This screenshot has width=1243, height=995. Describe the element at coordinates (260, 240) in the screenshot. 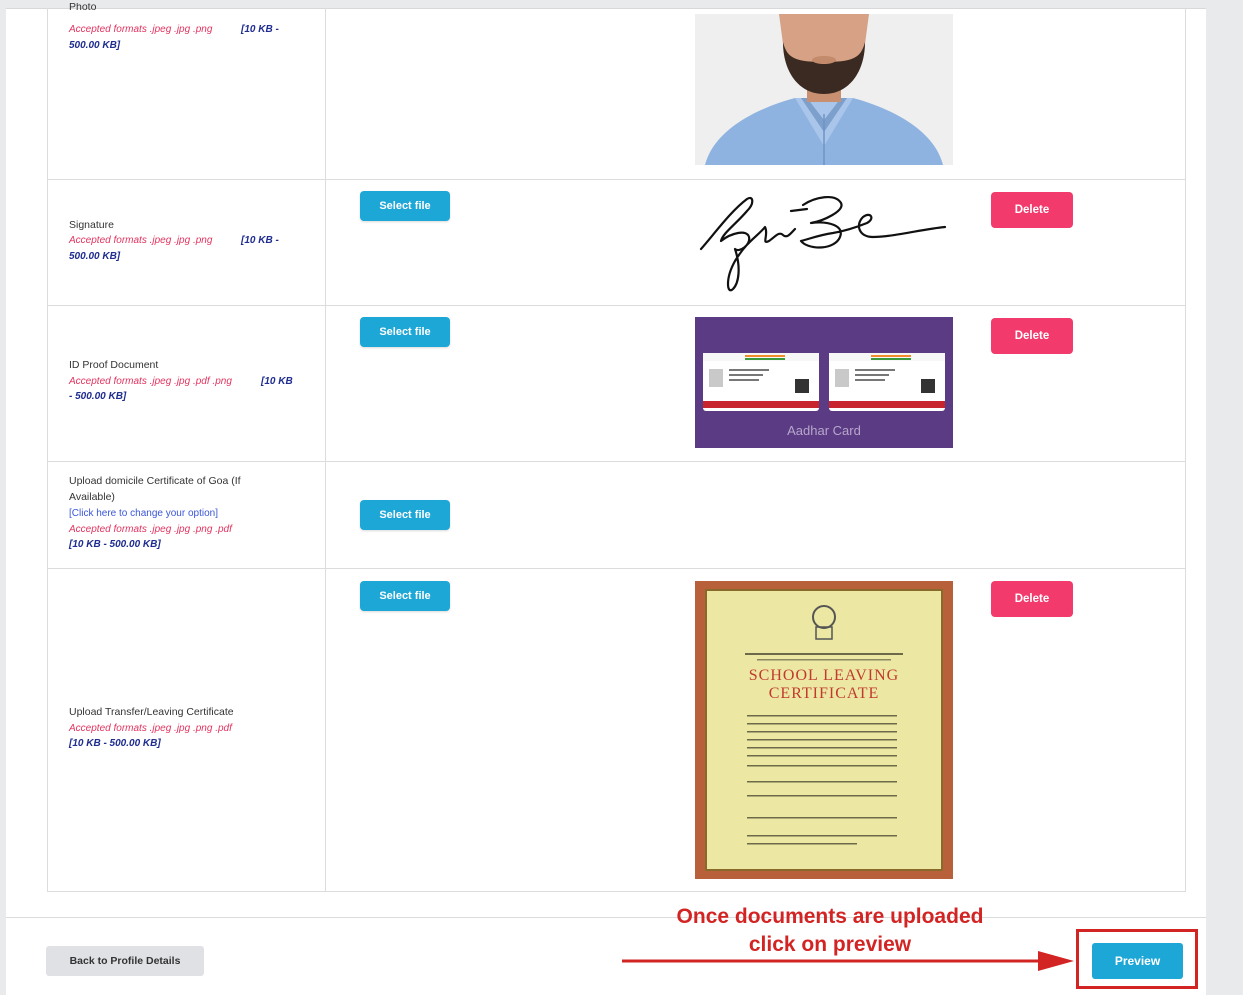

I see `signature-size-limit: [10 KB -` at that location.